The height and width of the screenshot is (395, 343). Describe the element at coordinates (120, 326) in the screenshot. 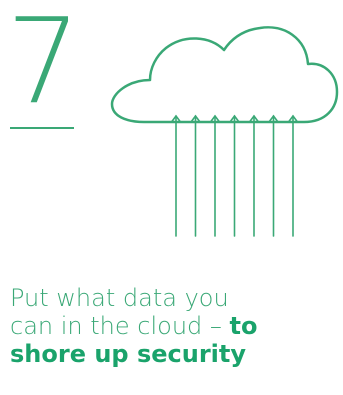

I see `caption-line-2-plain: can in the cloud –` at that location.